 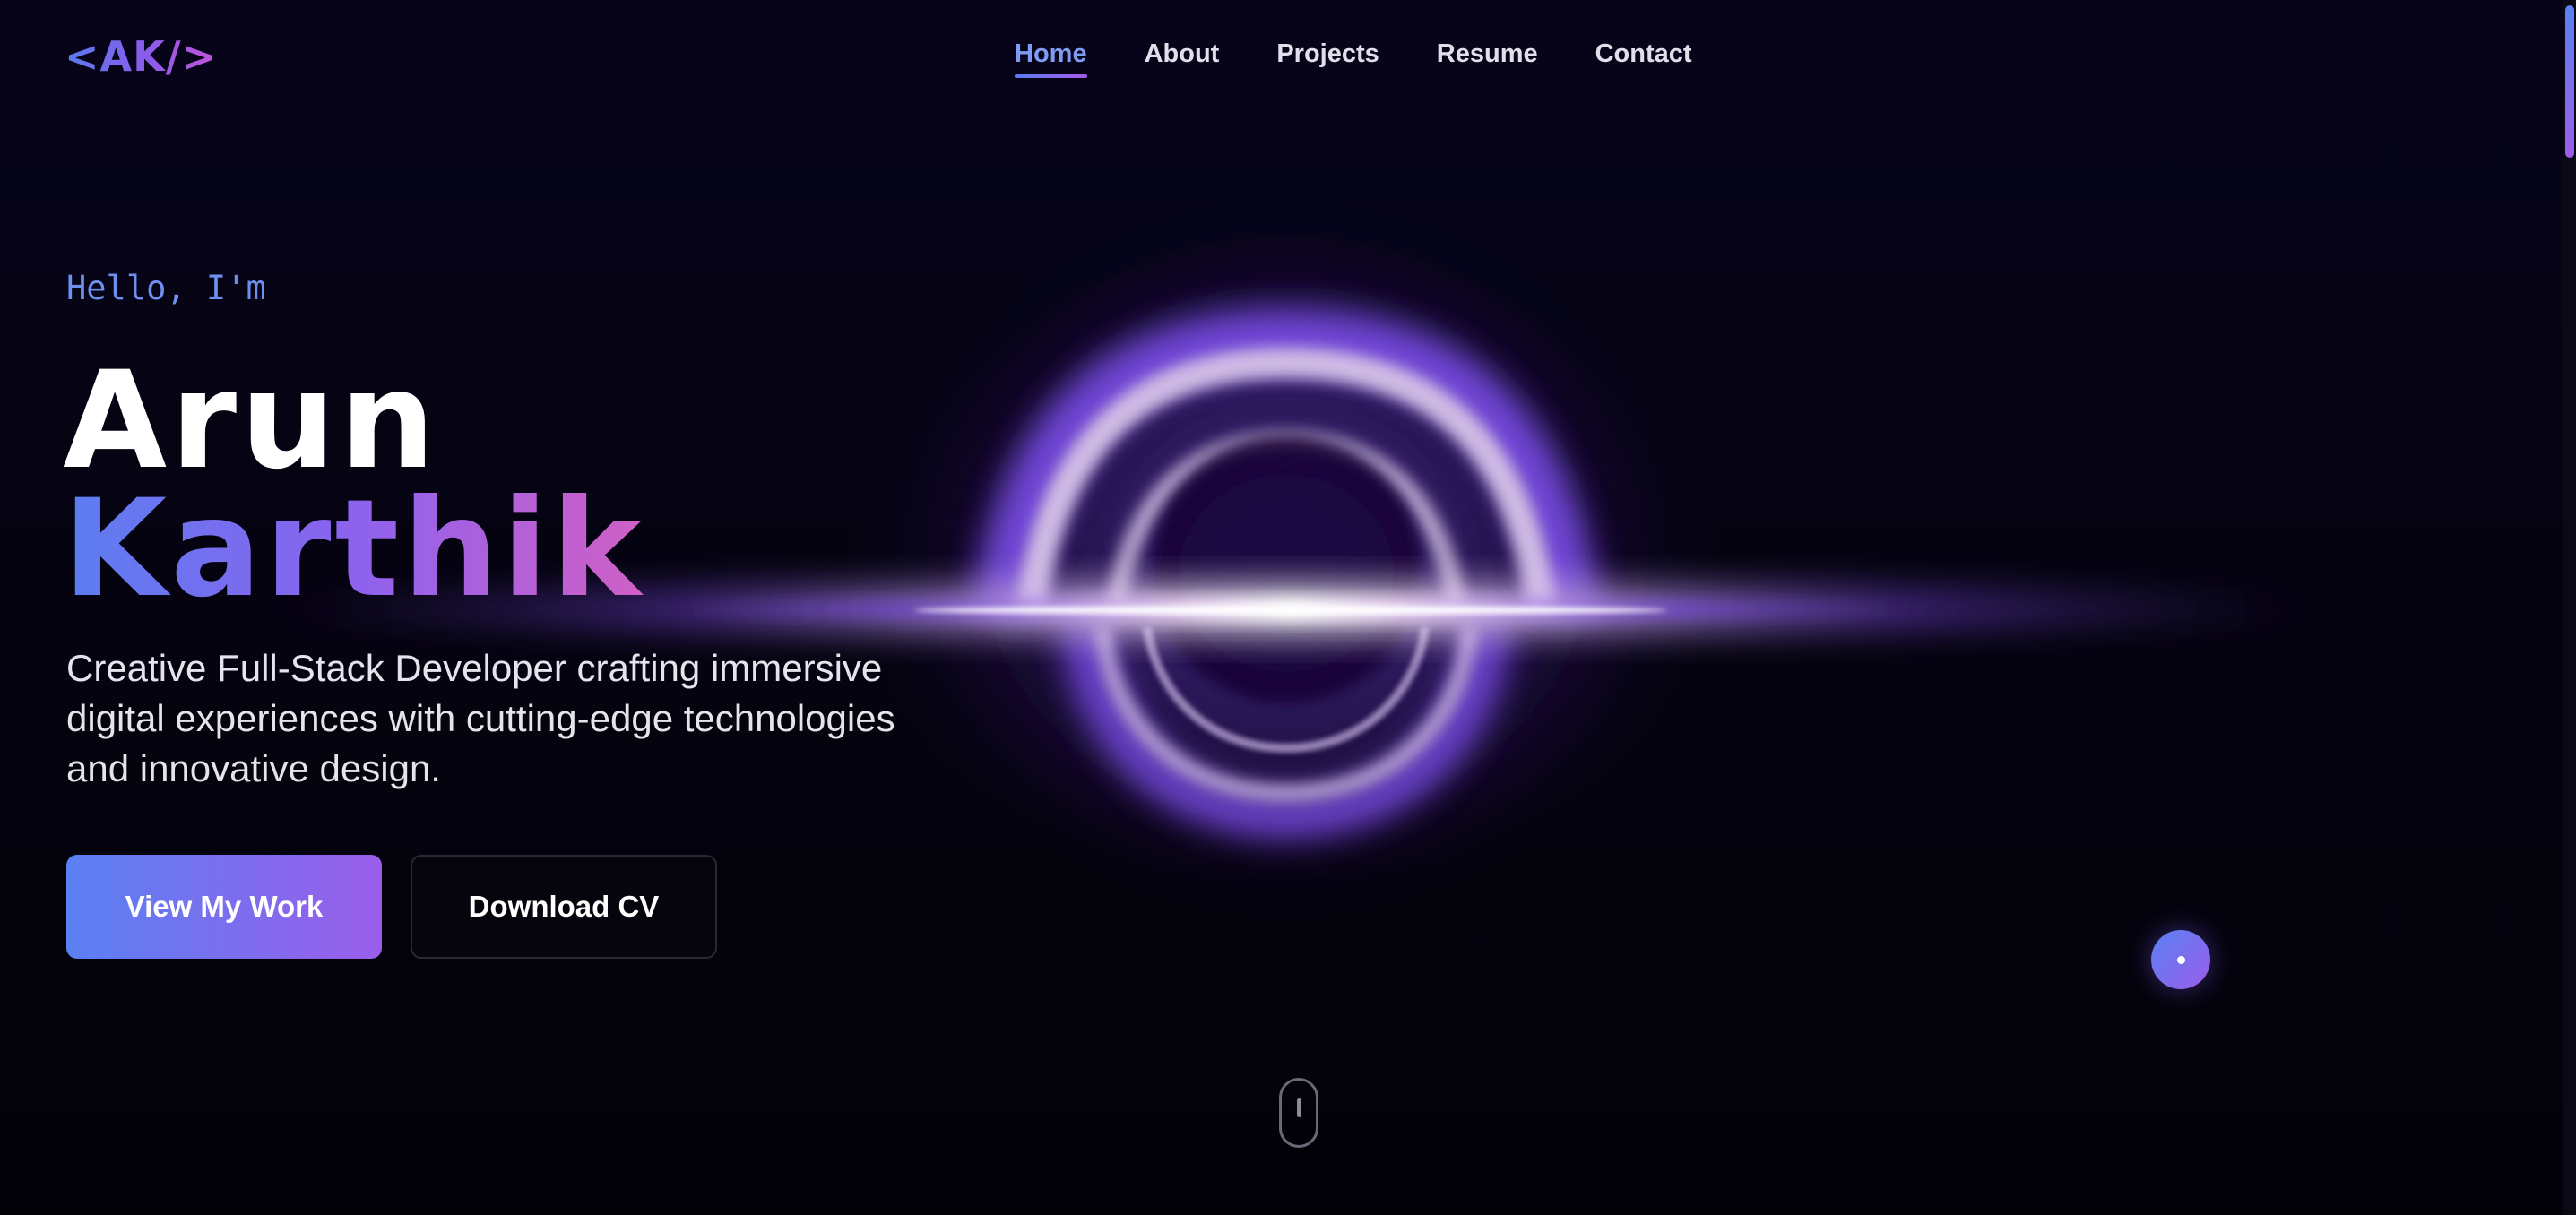 I want to click on main-nav: Home About Projects Resume Contact, so click(x=1353, y=58).